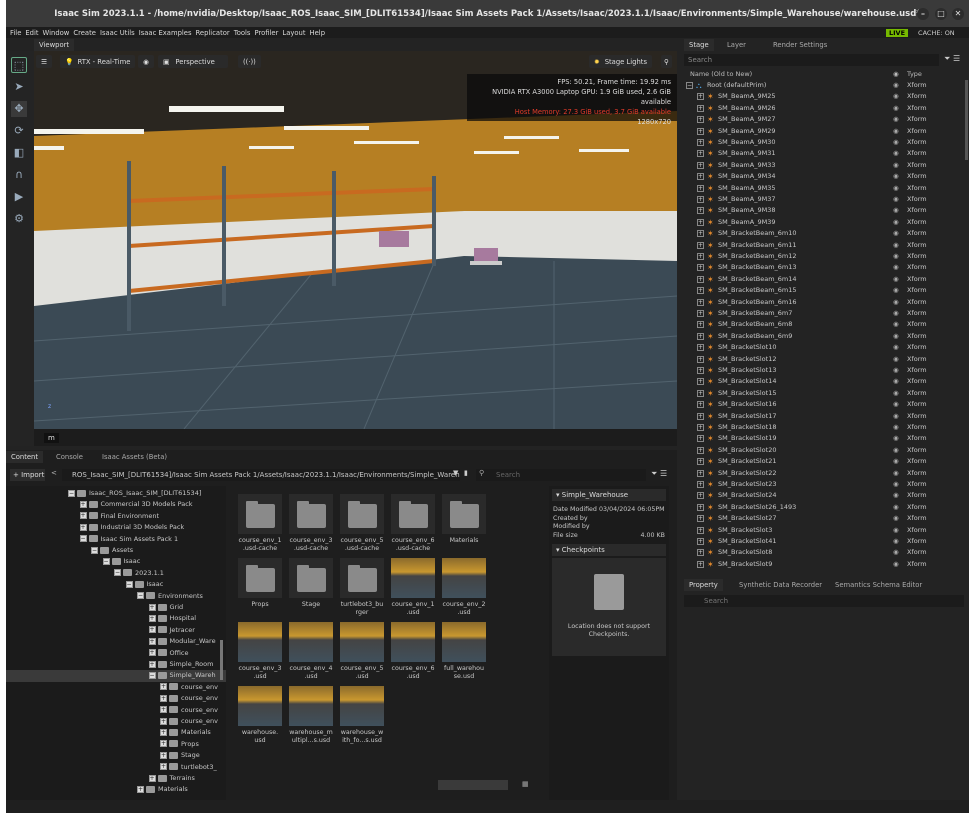 The width and height of the screenshot is (975, 819). I want to click on grid-view-icon: ▦, so click(525, 784).